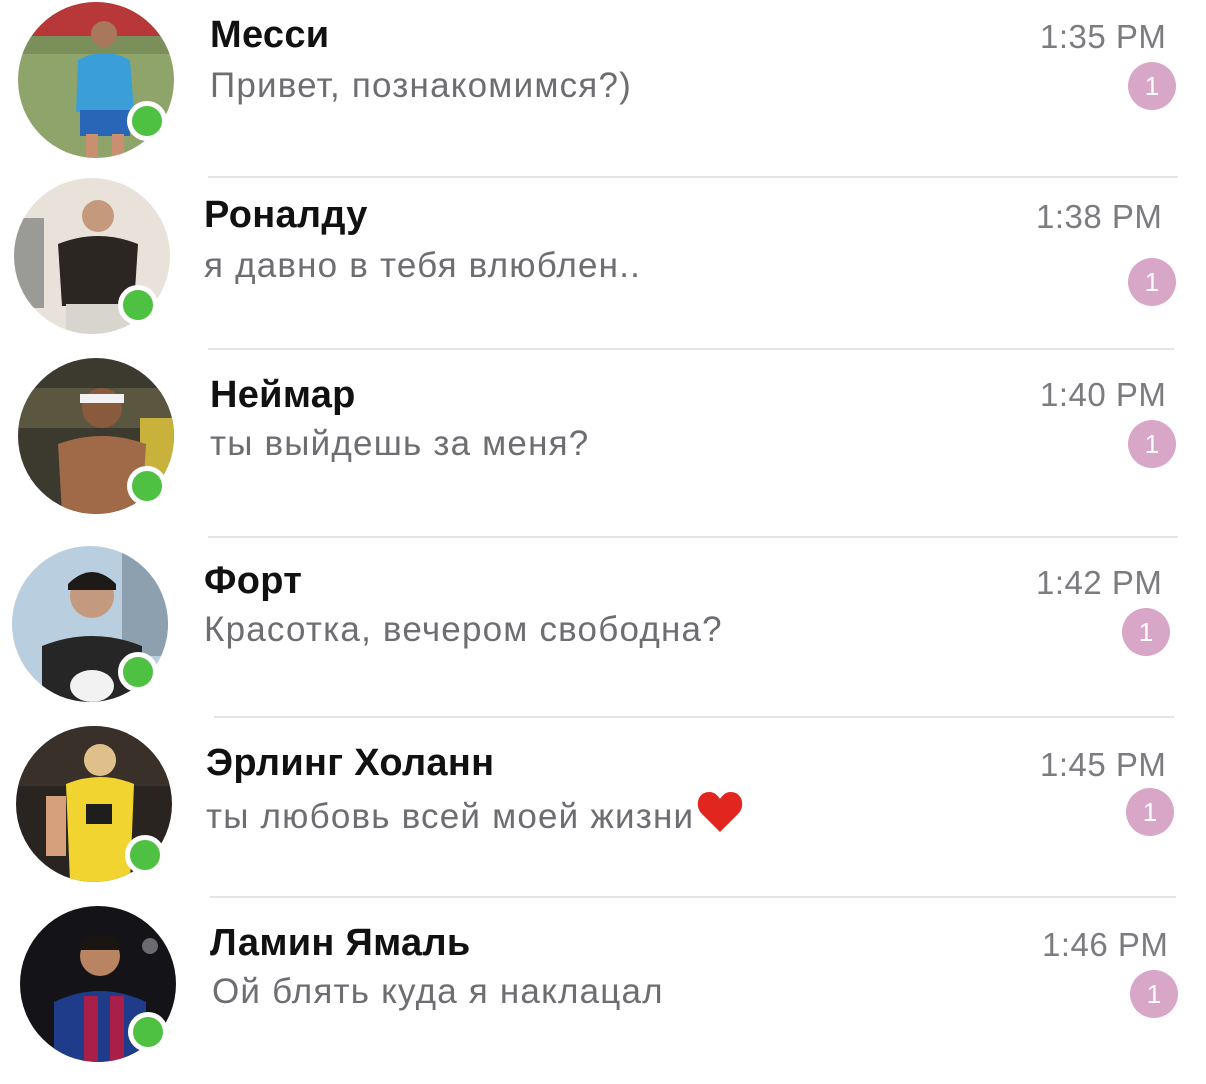 The height and width of the screenshot is (1084, 1206). What do you see at coordinates (1099, 216) in the screenshot?
I see `message-time: 1:38 PM` at bounding box center [1099, 216].